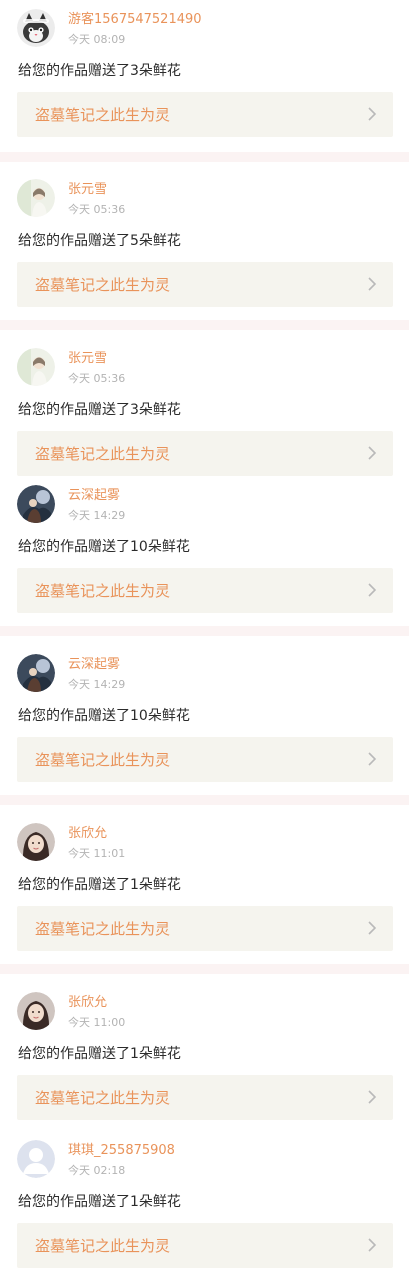  I want to click on gift-message: 给您的作品赠送了5朵鲜花, so click(99, 241).